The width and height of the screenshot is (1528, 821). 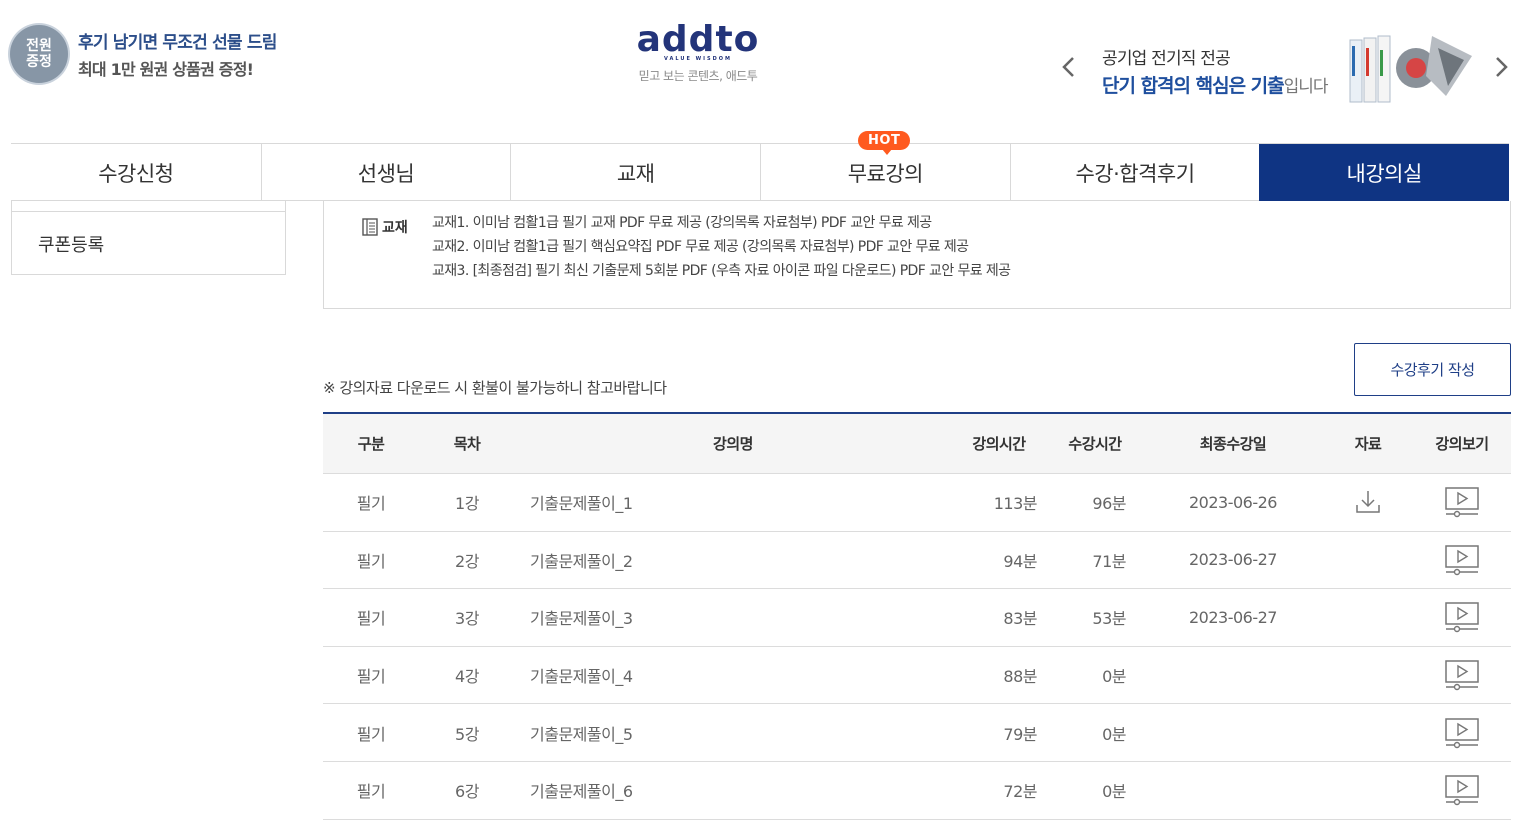 I want to click on review-promo: 전원 증정 후기 남기면 무조건 선물 드림 최대 1만 원권 상품권 증정!, so click(x=143, y=54).